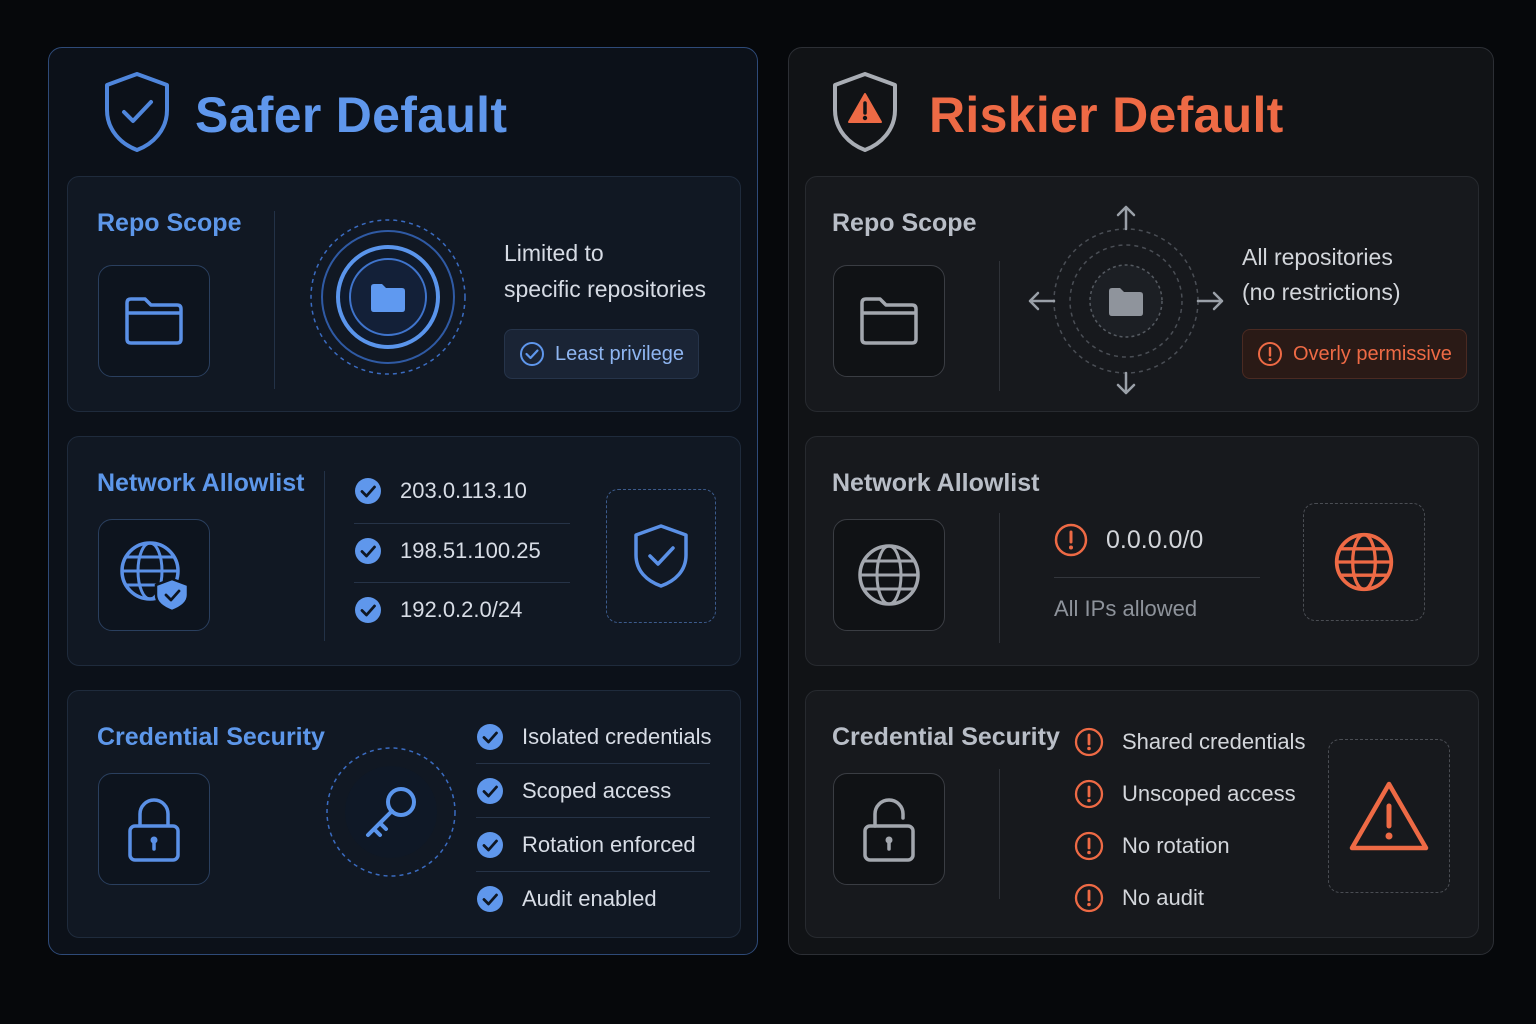 Image resolution: width=1536 pixels, height=1024 pixels. I want to click on scope-description-line1: All repositories, so click(1317, 257).